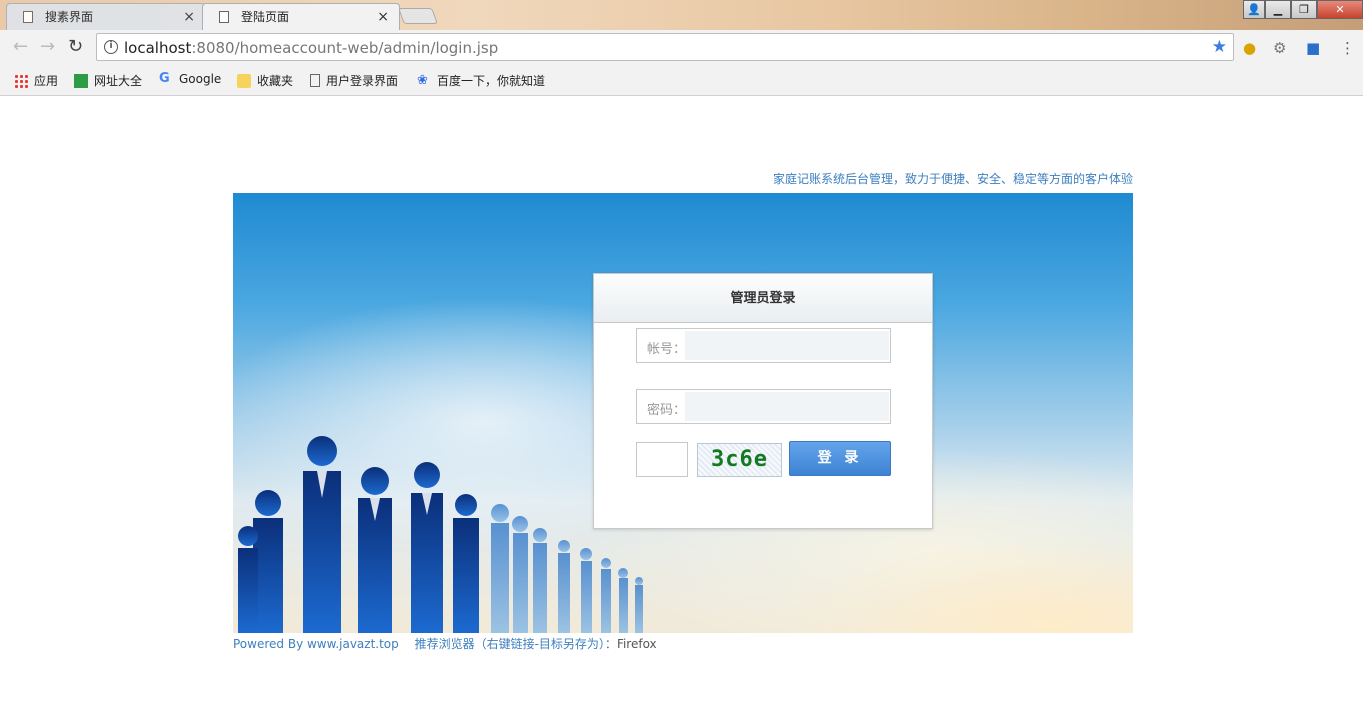  I want to click on folder-icon, so click(244, 80).